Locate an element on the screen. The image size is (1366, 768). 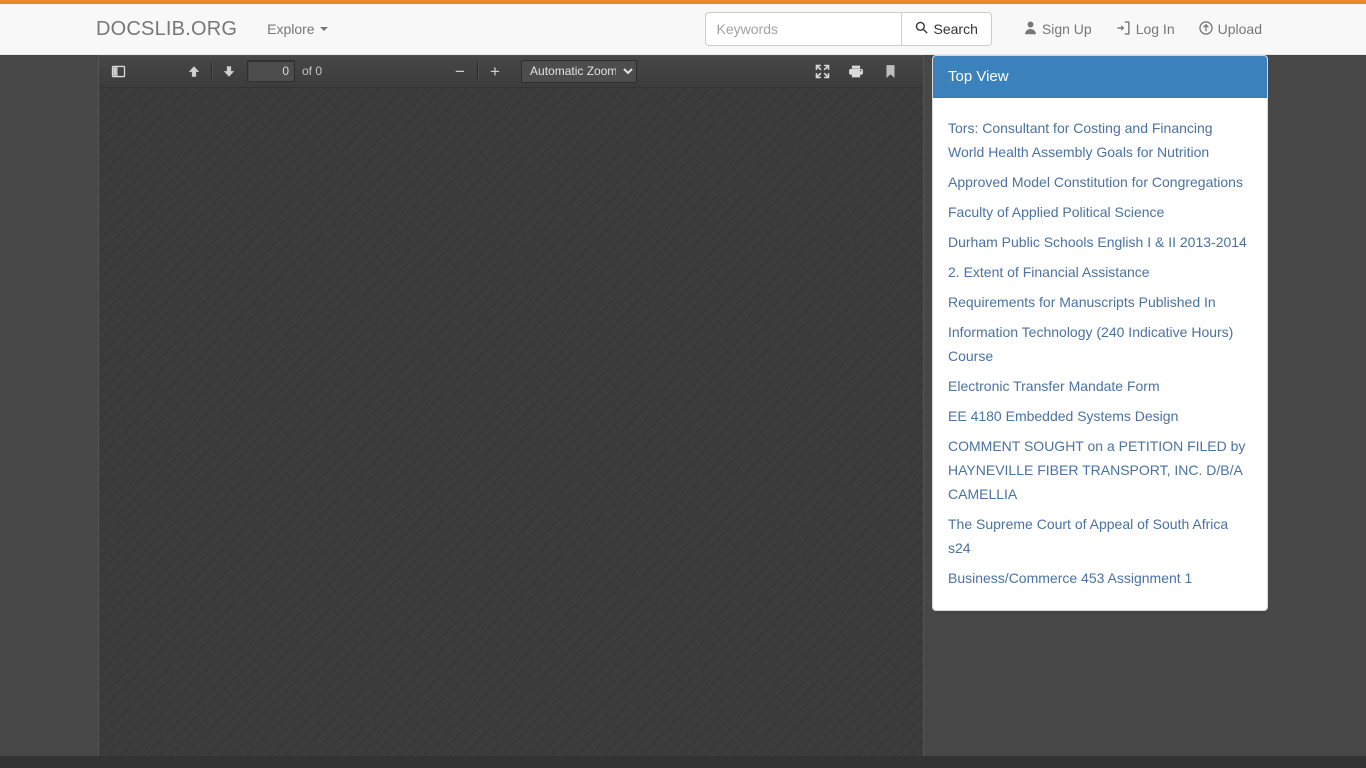
presentation-mode-button is located at coordinates (822, 71).